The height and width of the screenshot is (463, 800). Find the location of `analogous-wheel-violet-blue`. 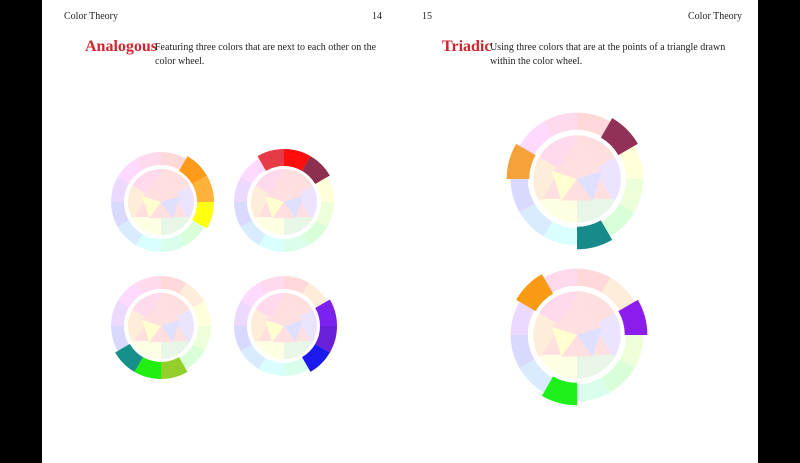

analogous-wheel-violet-blue is located at coordinates (285, 326).